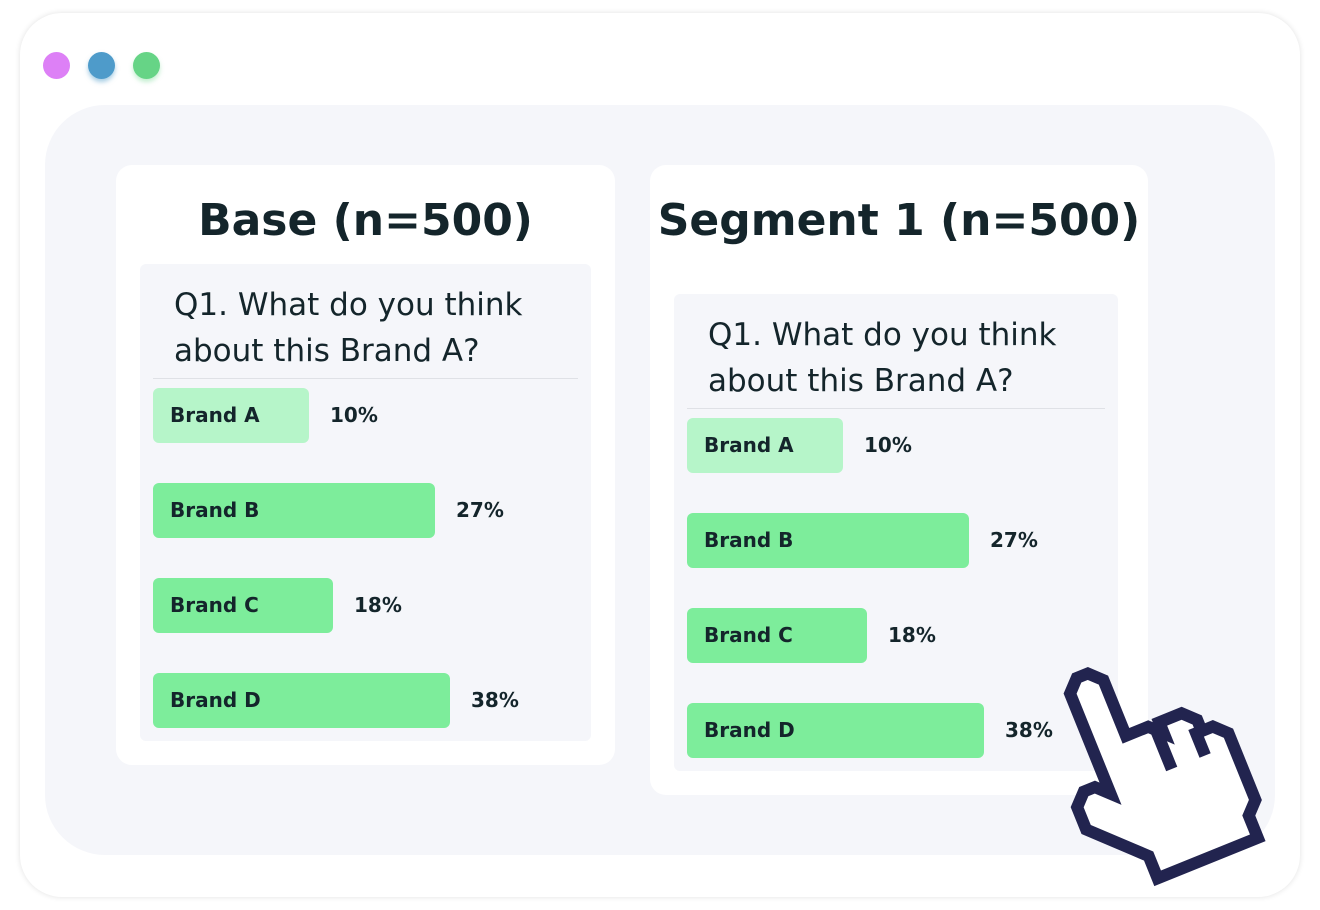  I want to click on chart-title: Segment 1 (n=500), so click(899, 220).